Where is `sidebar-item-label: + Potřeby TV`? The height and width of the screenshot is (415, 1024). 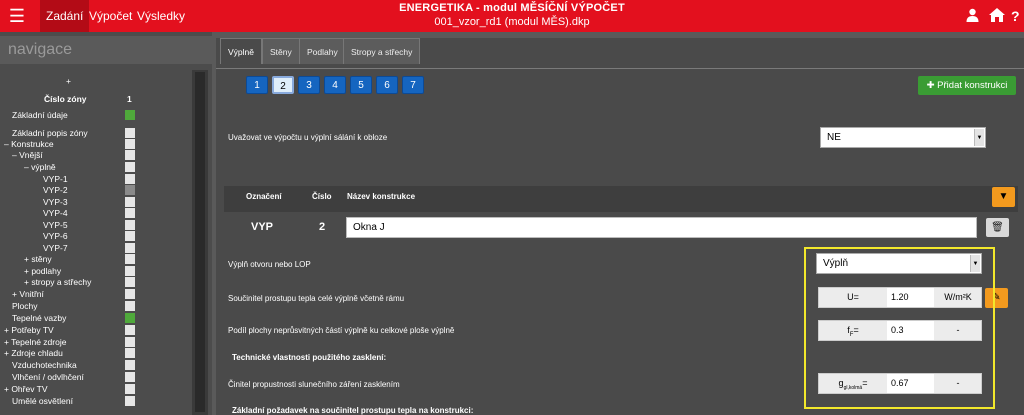
sidebar-item-label: + Potřeby TV is located at coordinates (29, 330).